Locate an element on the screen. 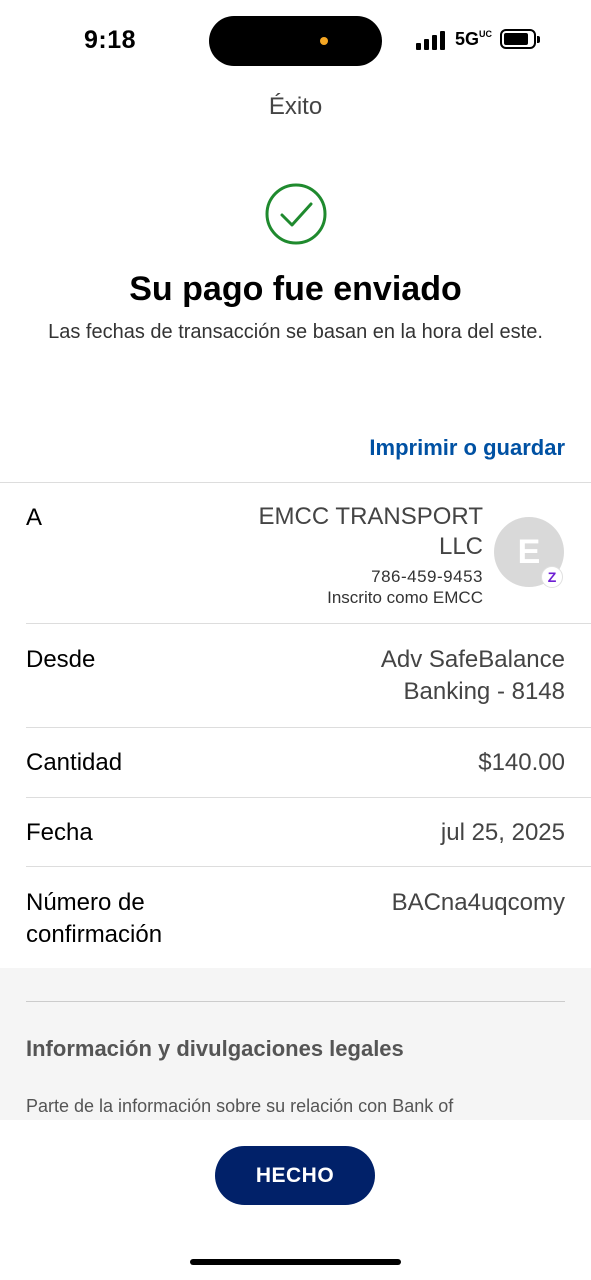  network-type-label: 5GUC is located at coordinates (474, 39).